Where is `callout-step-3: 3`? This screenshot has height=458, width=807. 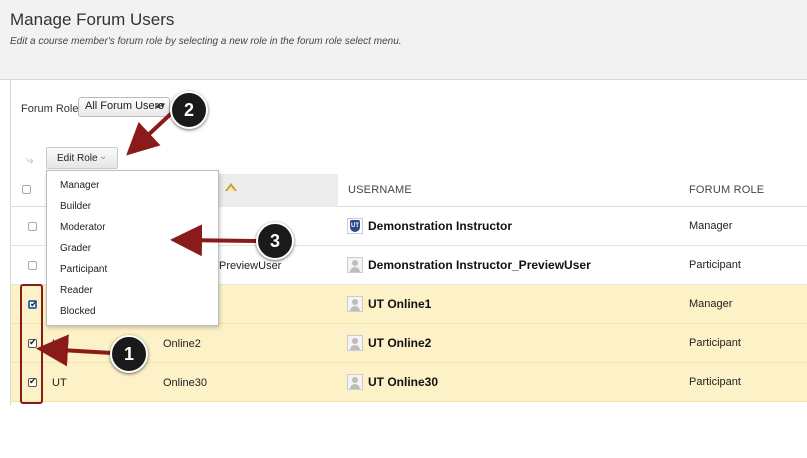 callout-step-3: 3 is located at coordinates (275, 241).